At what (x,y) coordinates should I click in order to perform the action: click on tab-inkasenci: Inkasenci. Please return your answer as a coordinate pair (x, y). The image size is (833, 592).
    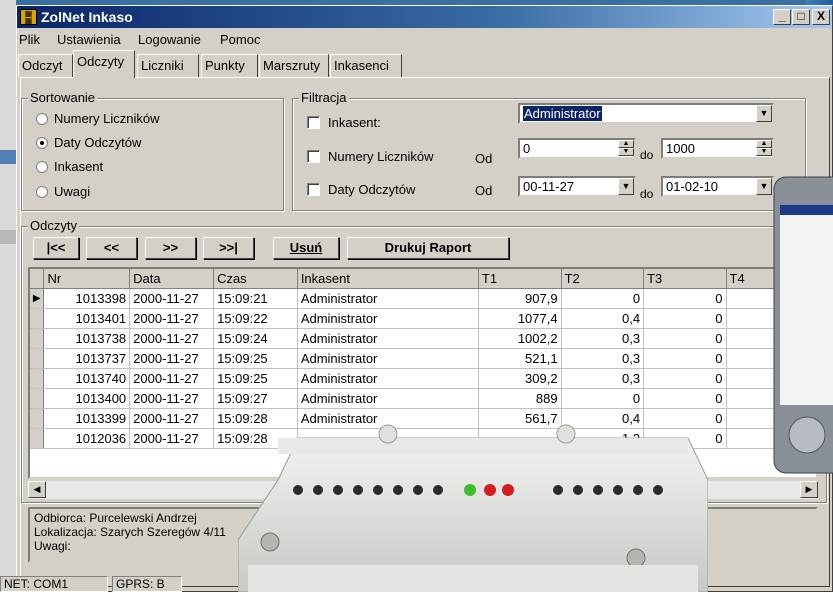
    Looking at the image, I should click on (366, 65).